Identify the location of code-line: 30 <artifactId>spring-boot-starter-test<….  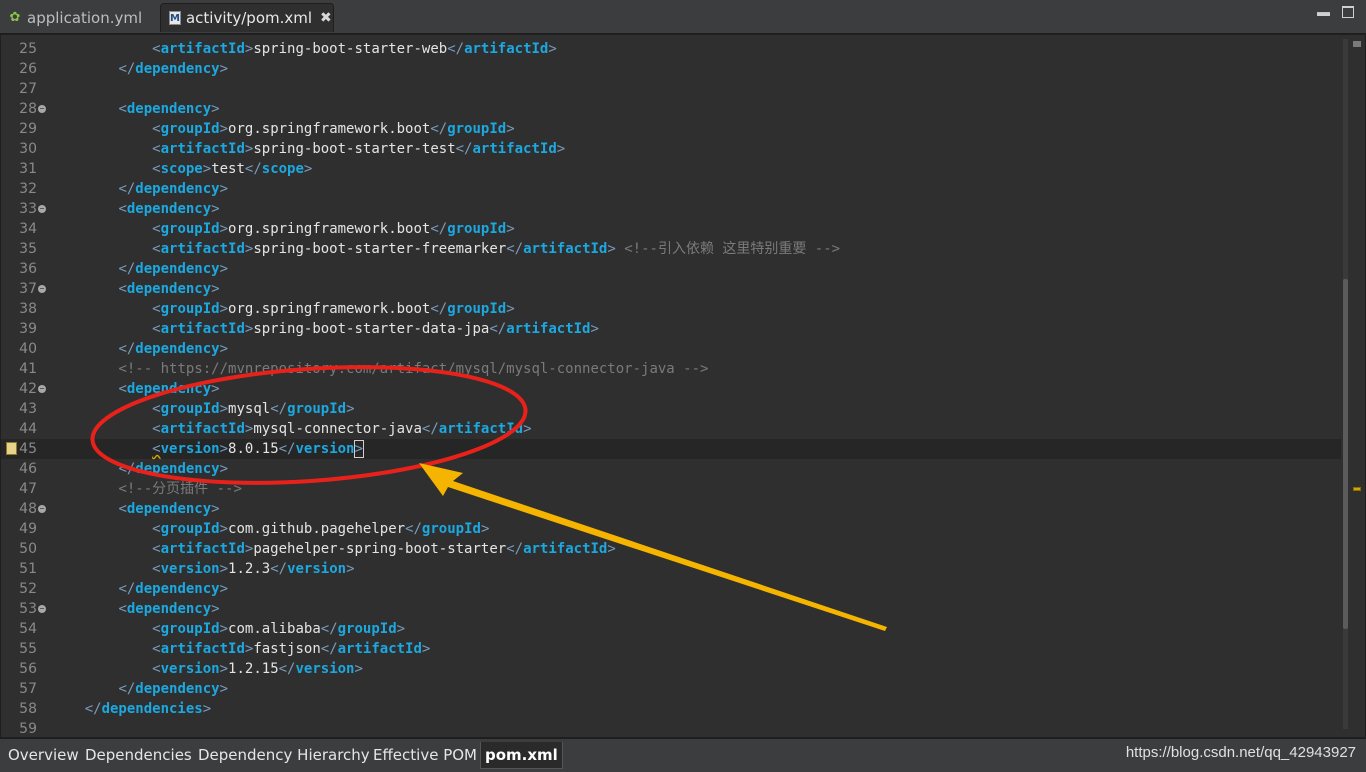
(671, 149).